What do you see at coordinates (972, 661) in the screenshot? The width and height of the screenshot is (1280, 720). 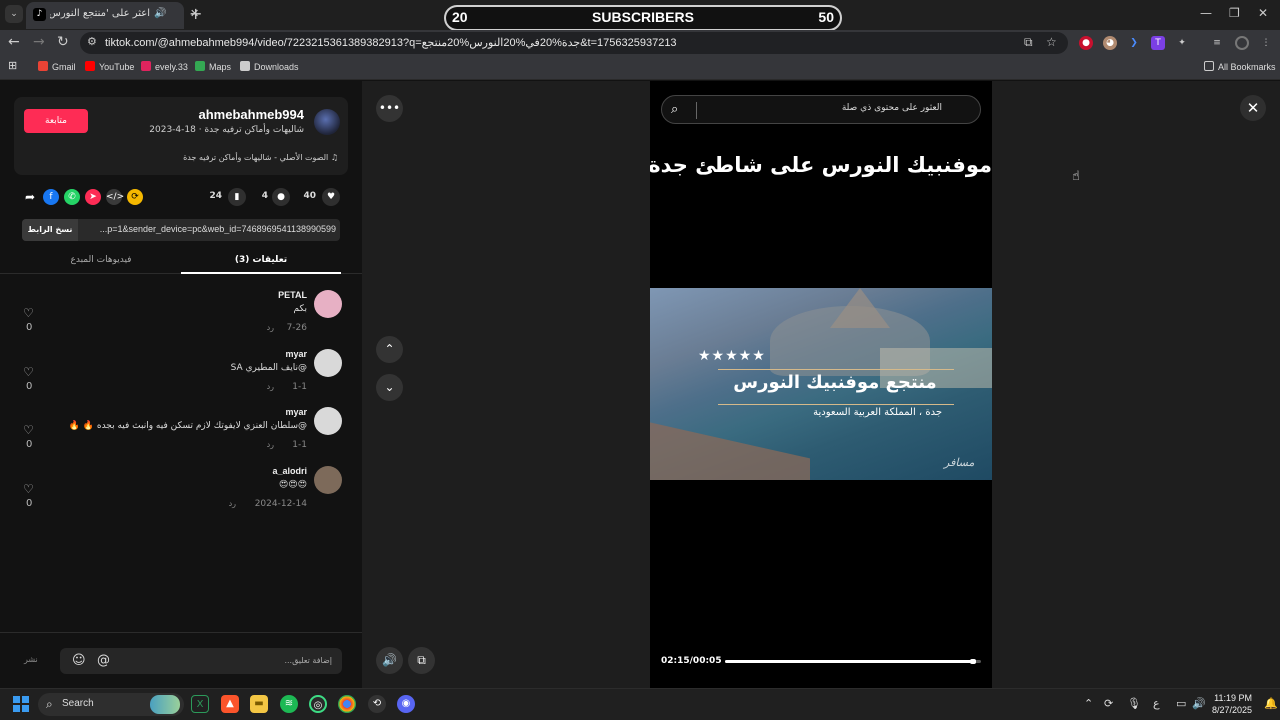 I see `video-progress-knob` at bounding box center [972, 661].